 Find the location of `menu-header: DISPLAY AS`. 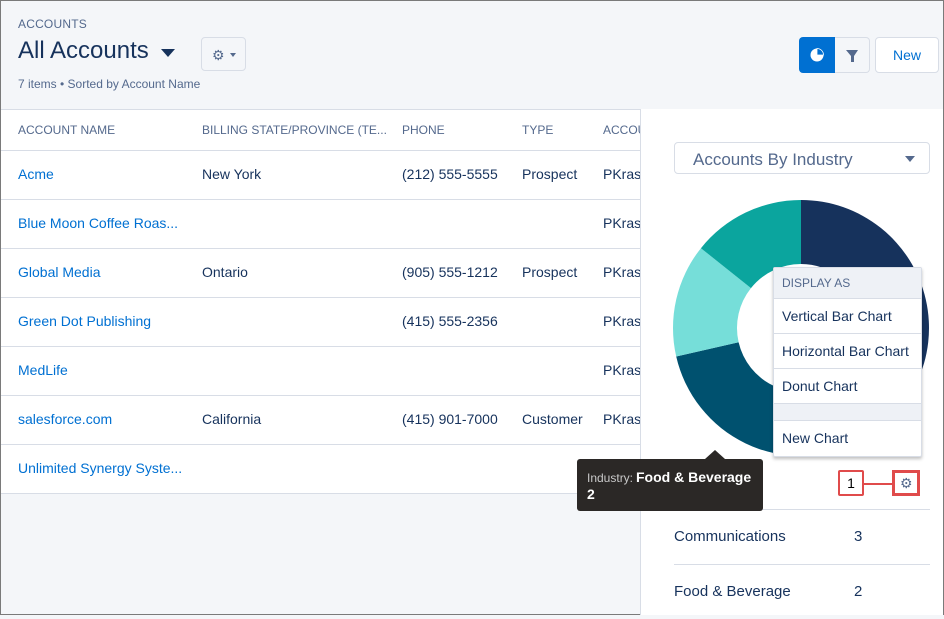

menu-header: DISPLAY AS is located at coordinates (847, 283).